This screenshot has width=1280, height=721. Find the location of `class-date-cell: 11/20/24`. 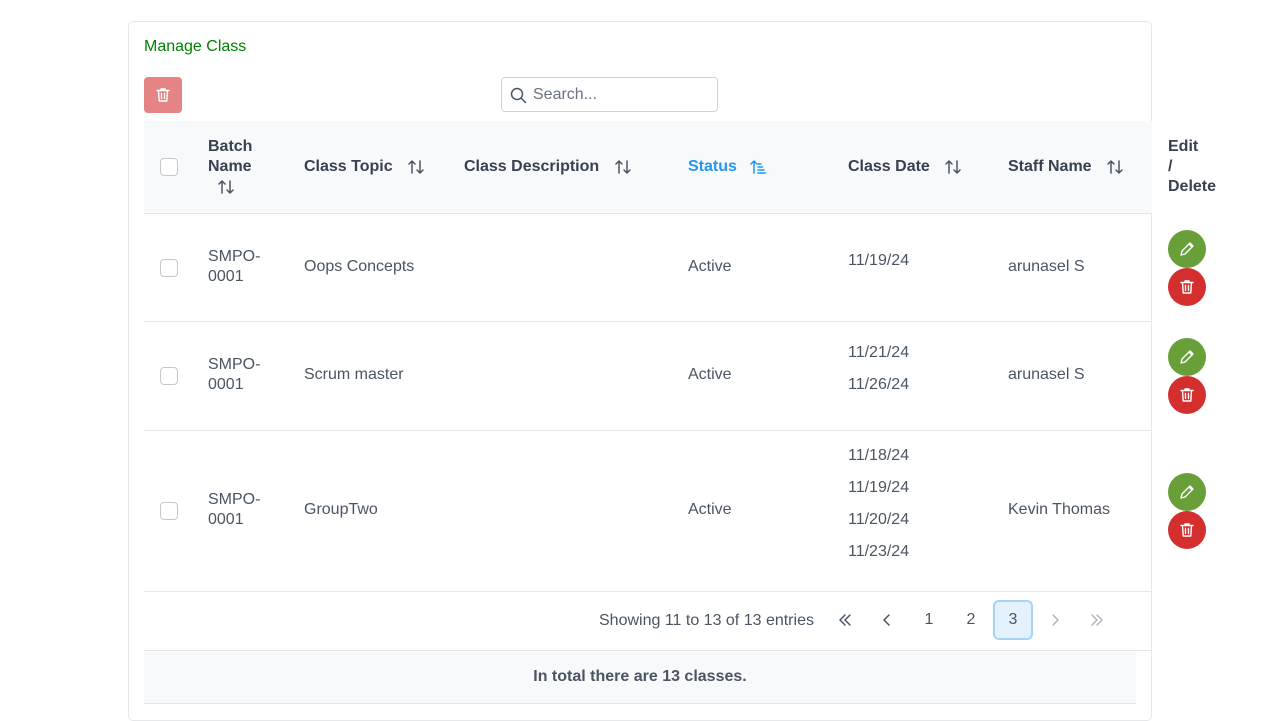

class-date-cell: 11/20/24 is located at coordinates (879, 519).